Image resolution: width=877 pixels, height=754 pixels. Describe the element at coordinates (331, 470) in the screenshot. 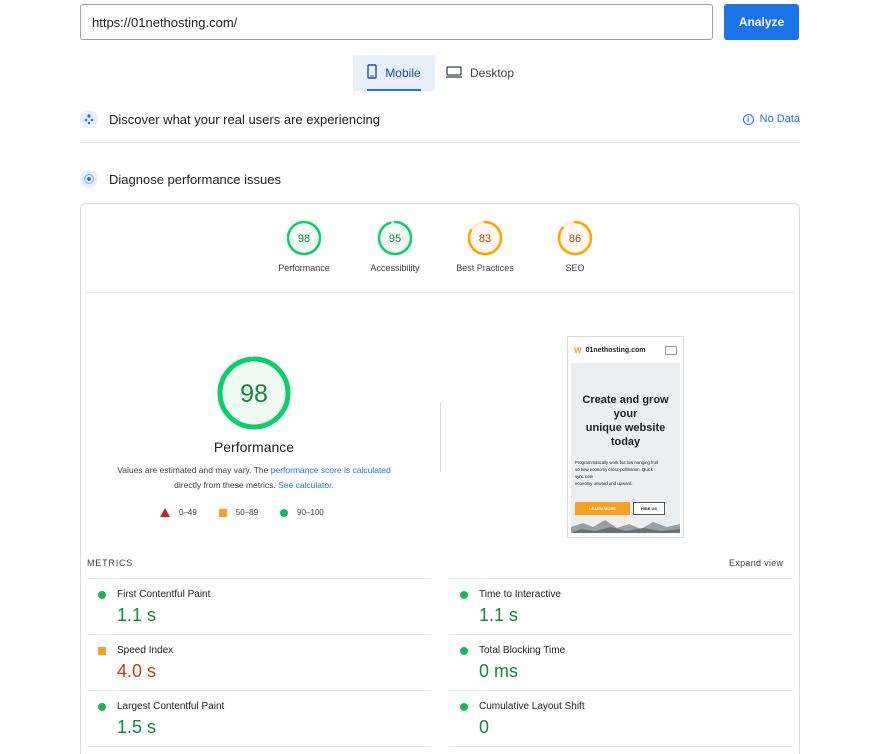

I see `score-calculated-link: performance score is calculated` at that location.